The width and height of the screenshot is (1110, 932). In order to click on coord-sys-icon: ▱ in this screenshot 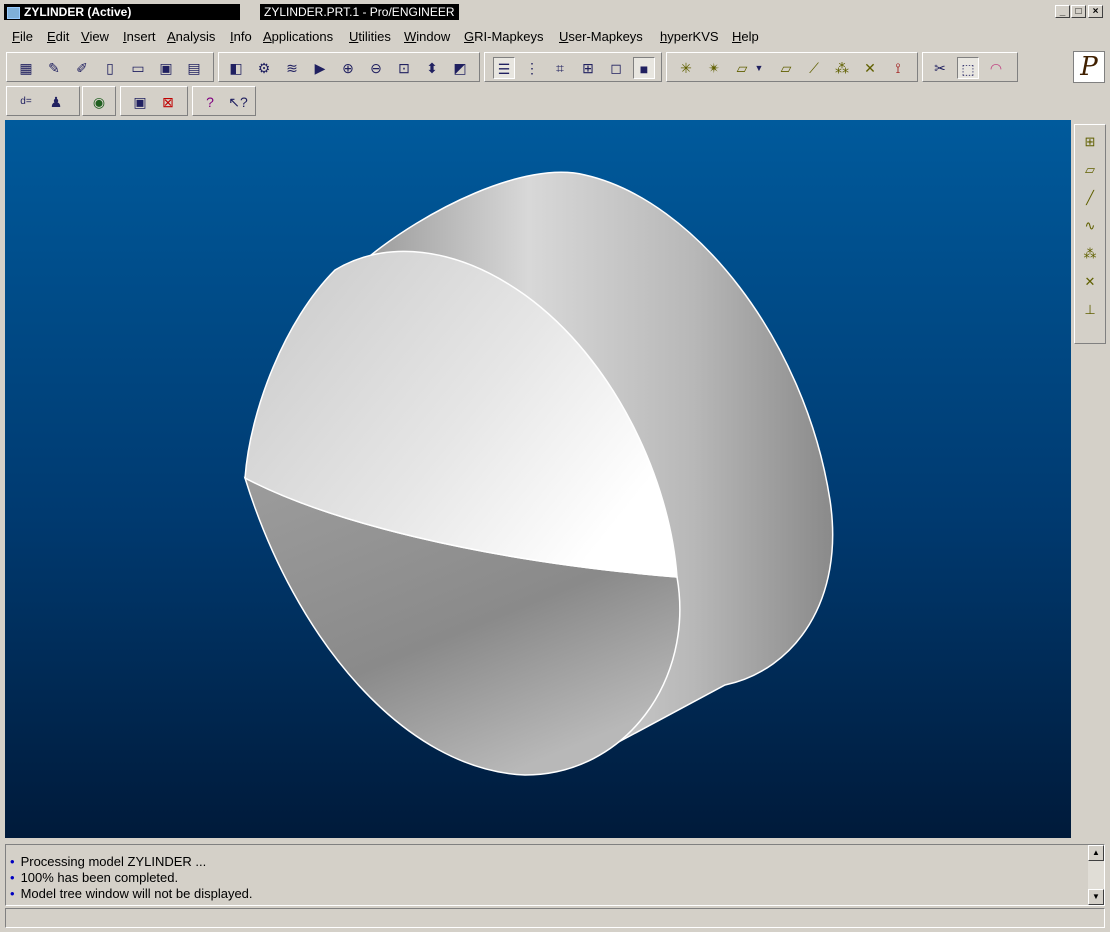, I will do `click(786, 68)`.